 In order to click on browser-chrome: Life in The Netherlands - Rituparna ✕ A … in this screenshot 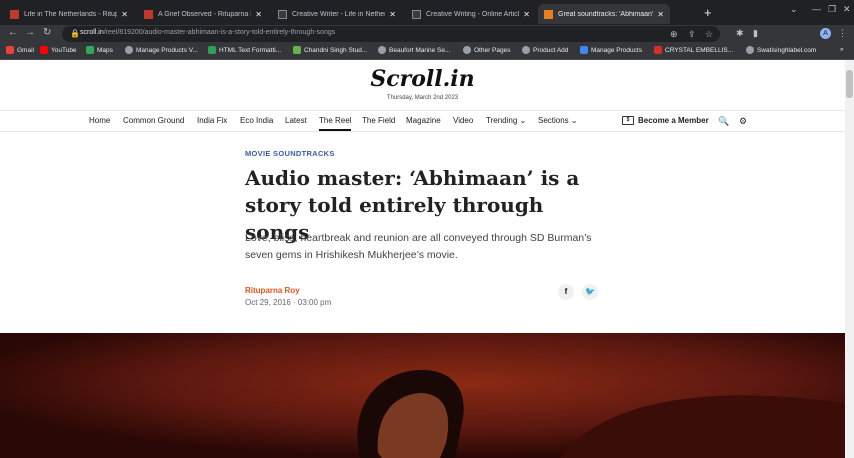, I will do `click(427, 30)`.